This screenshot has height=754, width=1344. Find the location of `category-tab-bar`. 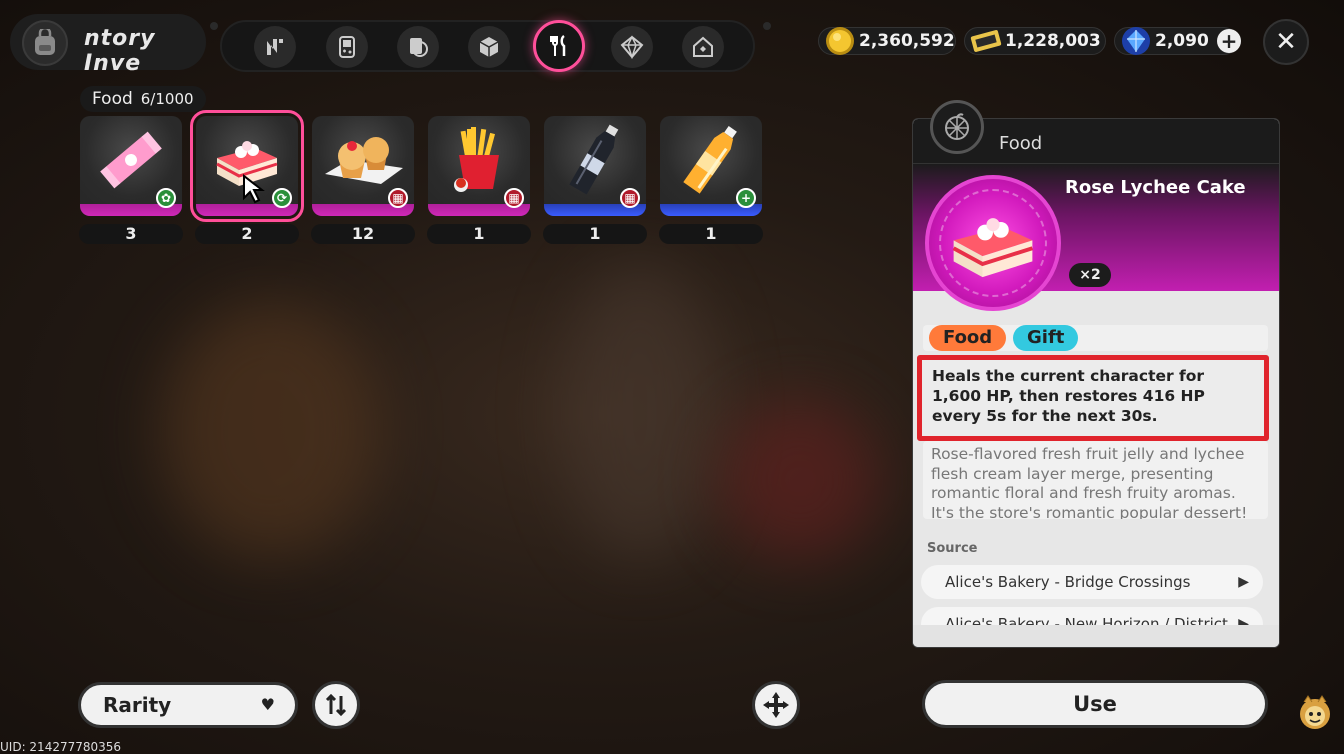

category-tab-bar is located at coordinates (487, 46).